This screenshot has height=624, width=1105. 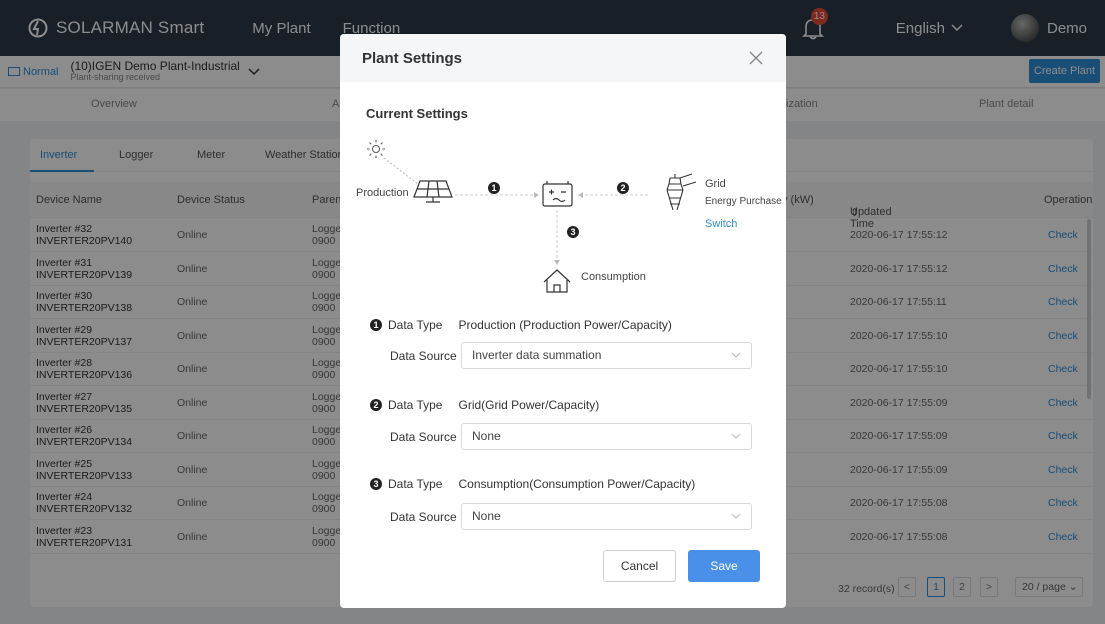 What do you see at coordinates (613, 277) in the screenshot?
I see `consumption-label: Consumption` at bounding box center [613, 277].